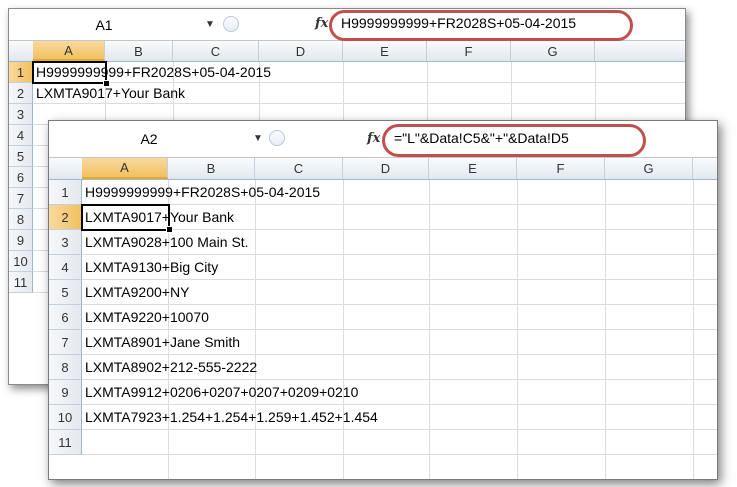 This screenshot has width=737, height=487. What do you see at coordinates (399, 417) in the screenshot?
I see `table-row: LXMTA7923+1.254+1.254+1.259+1.452+1.454` at bounding box center [399, 417].